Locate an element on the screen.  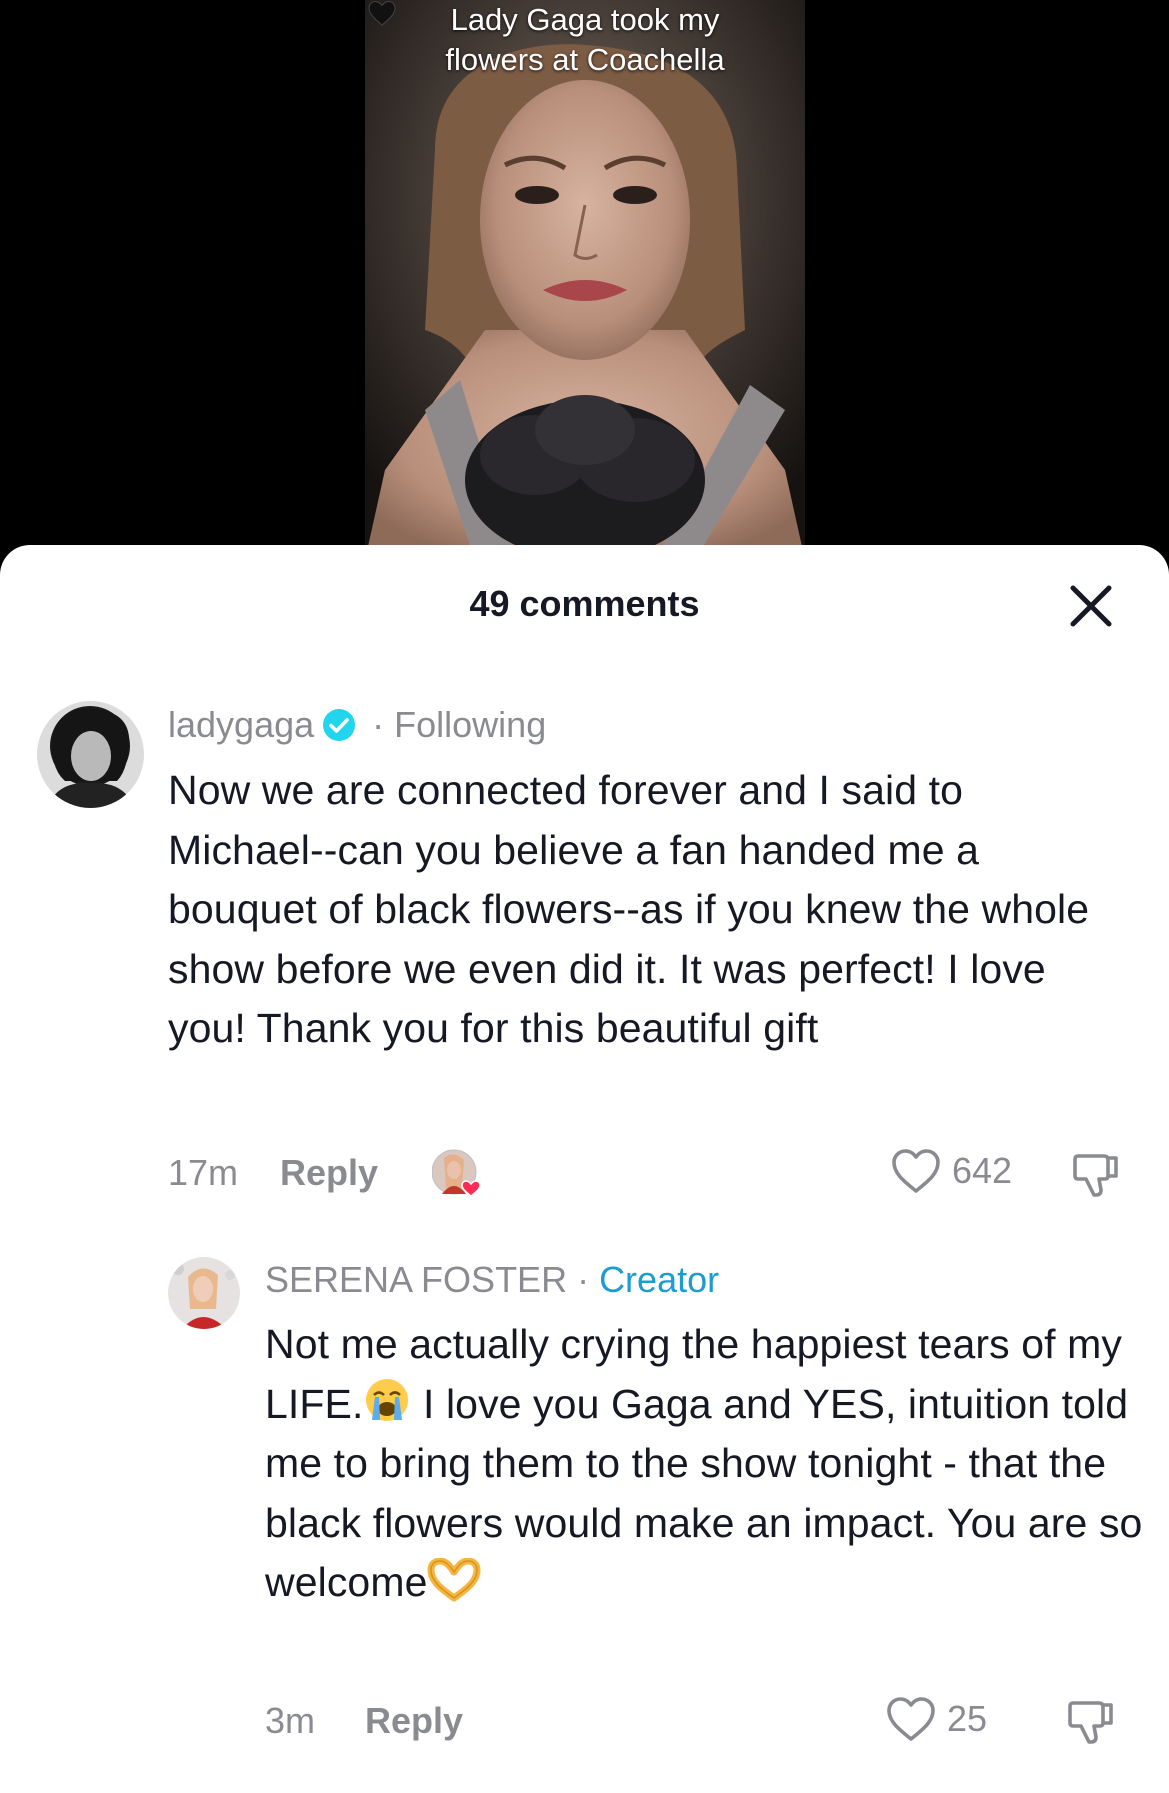
caption-line-2: flowers at Coachella is located at coordinates (585, 59).